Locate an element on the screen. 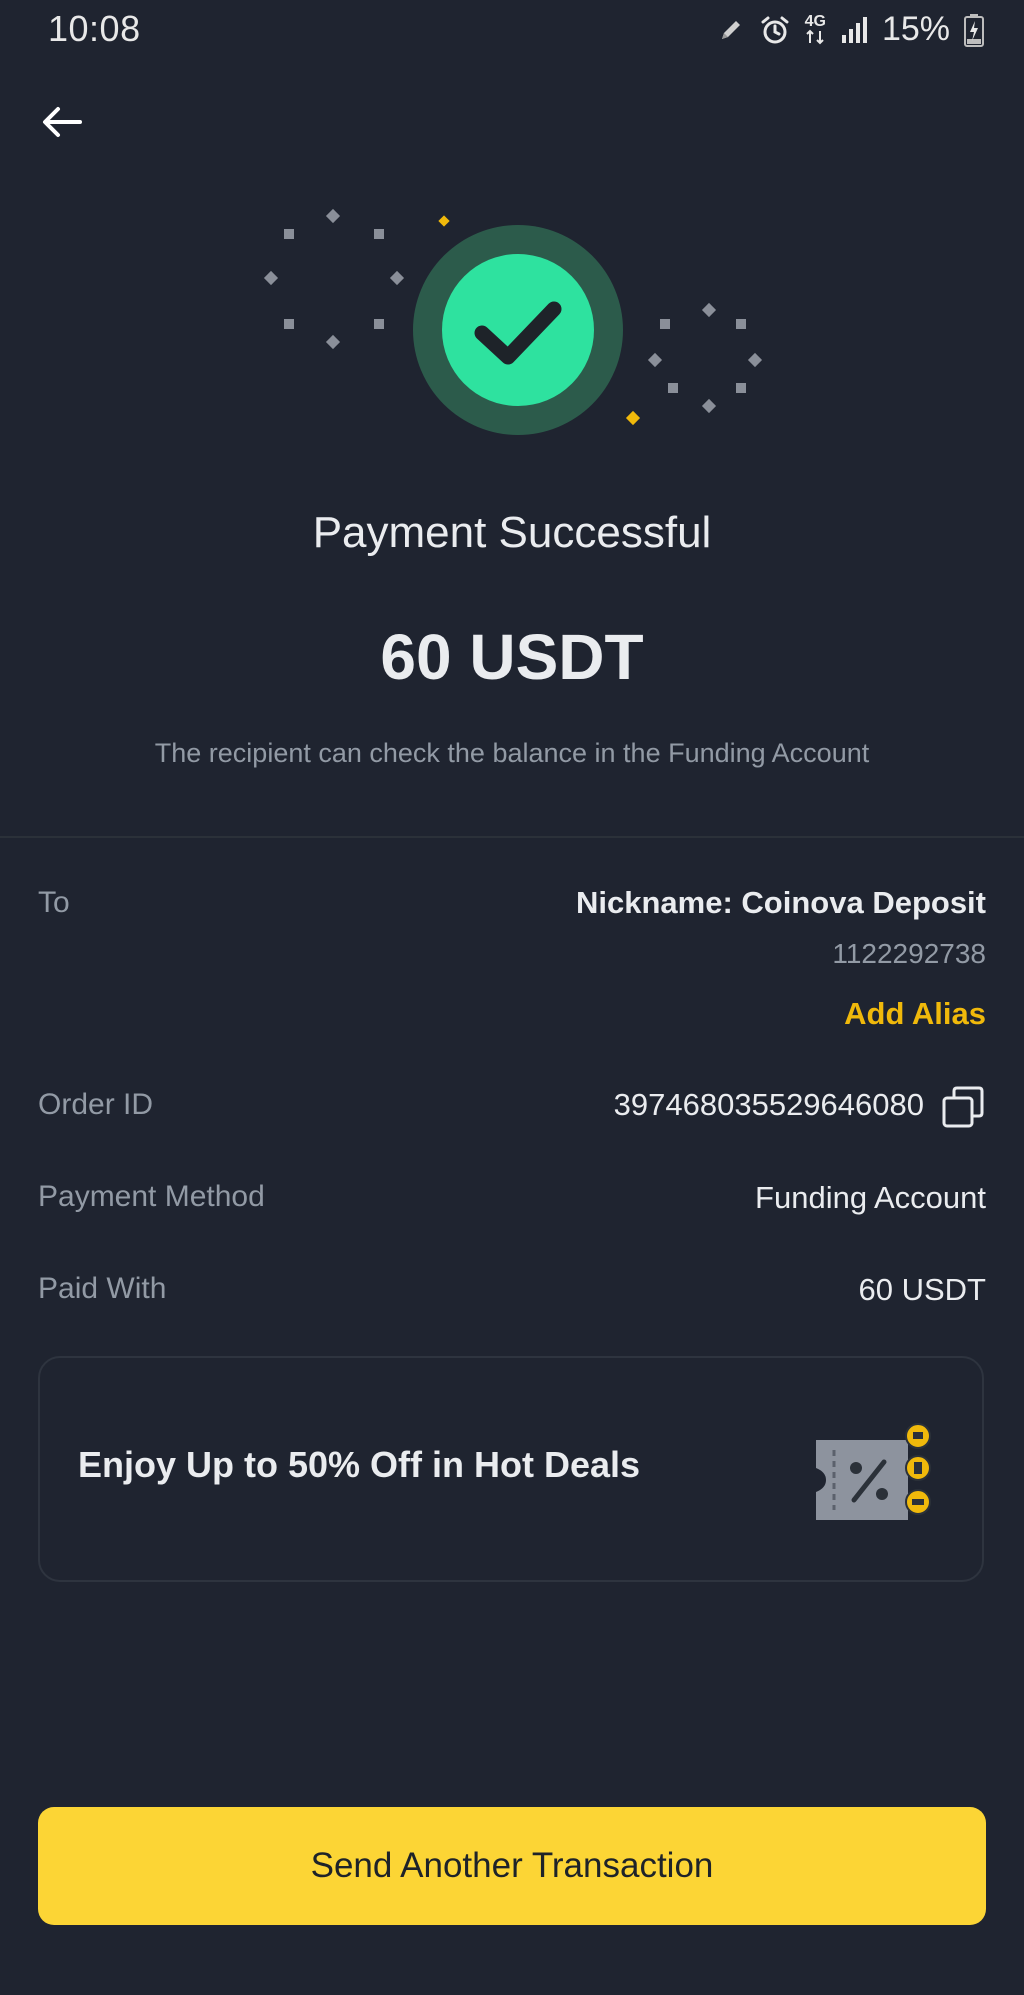  recipient-id: 1122292738 is located at coordinates (909, 953).